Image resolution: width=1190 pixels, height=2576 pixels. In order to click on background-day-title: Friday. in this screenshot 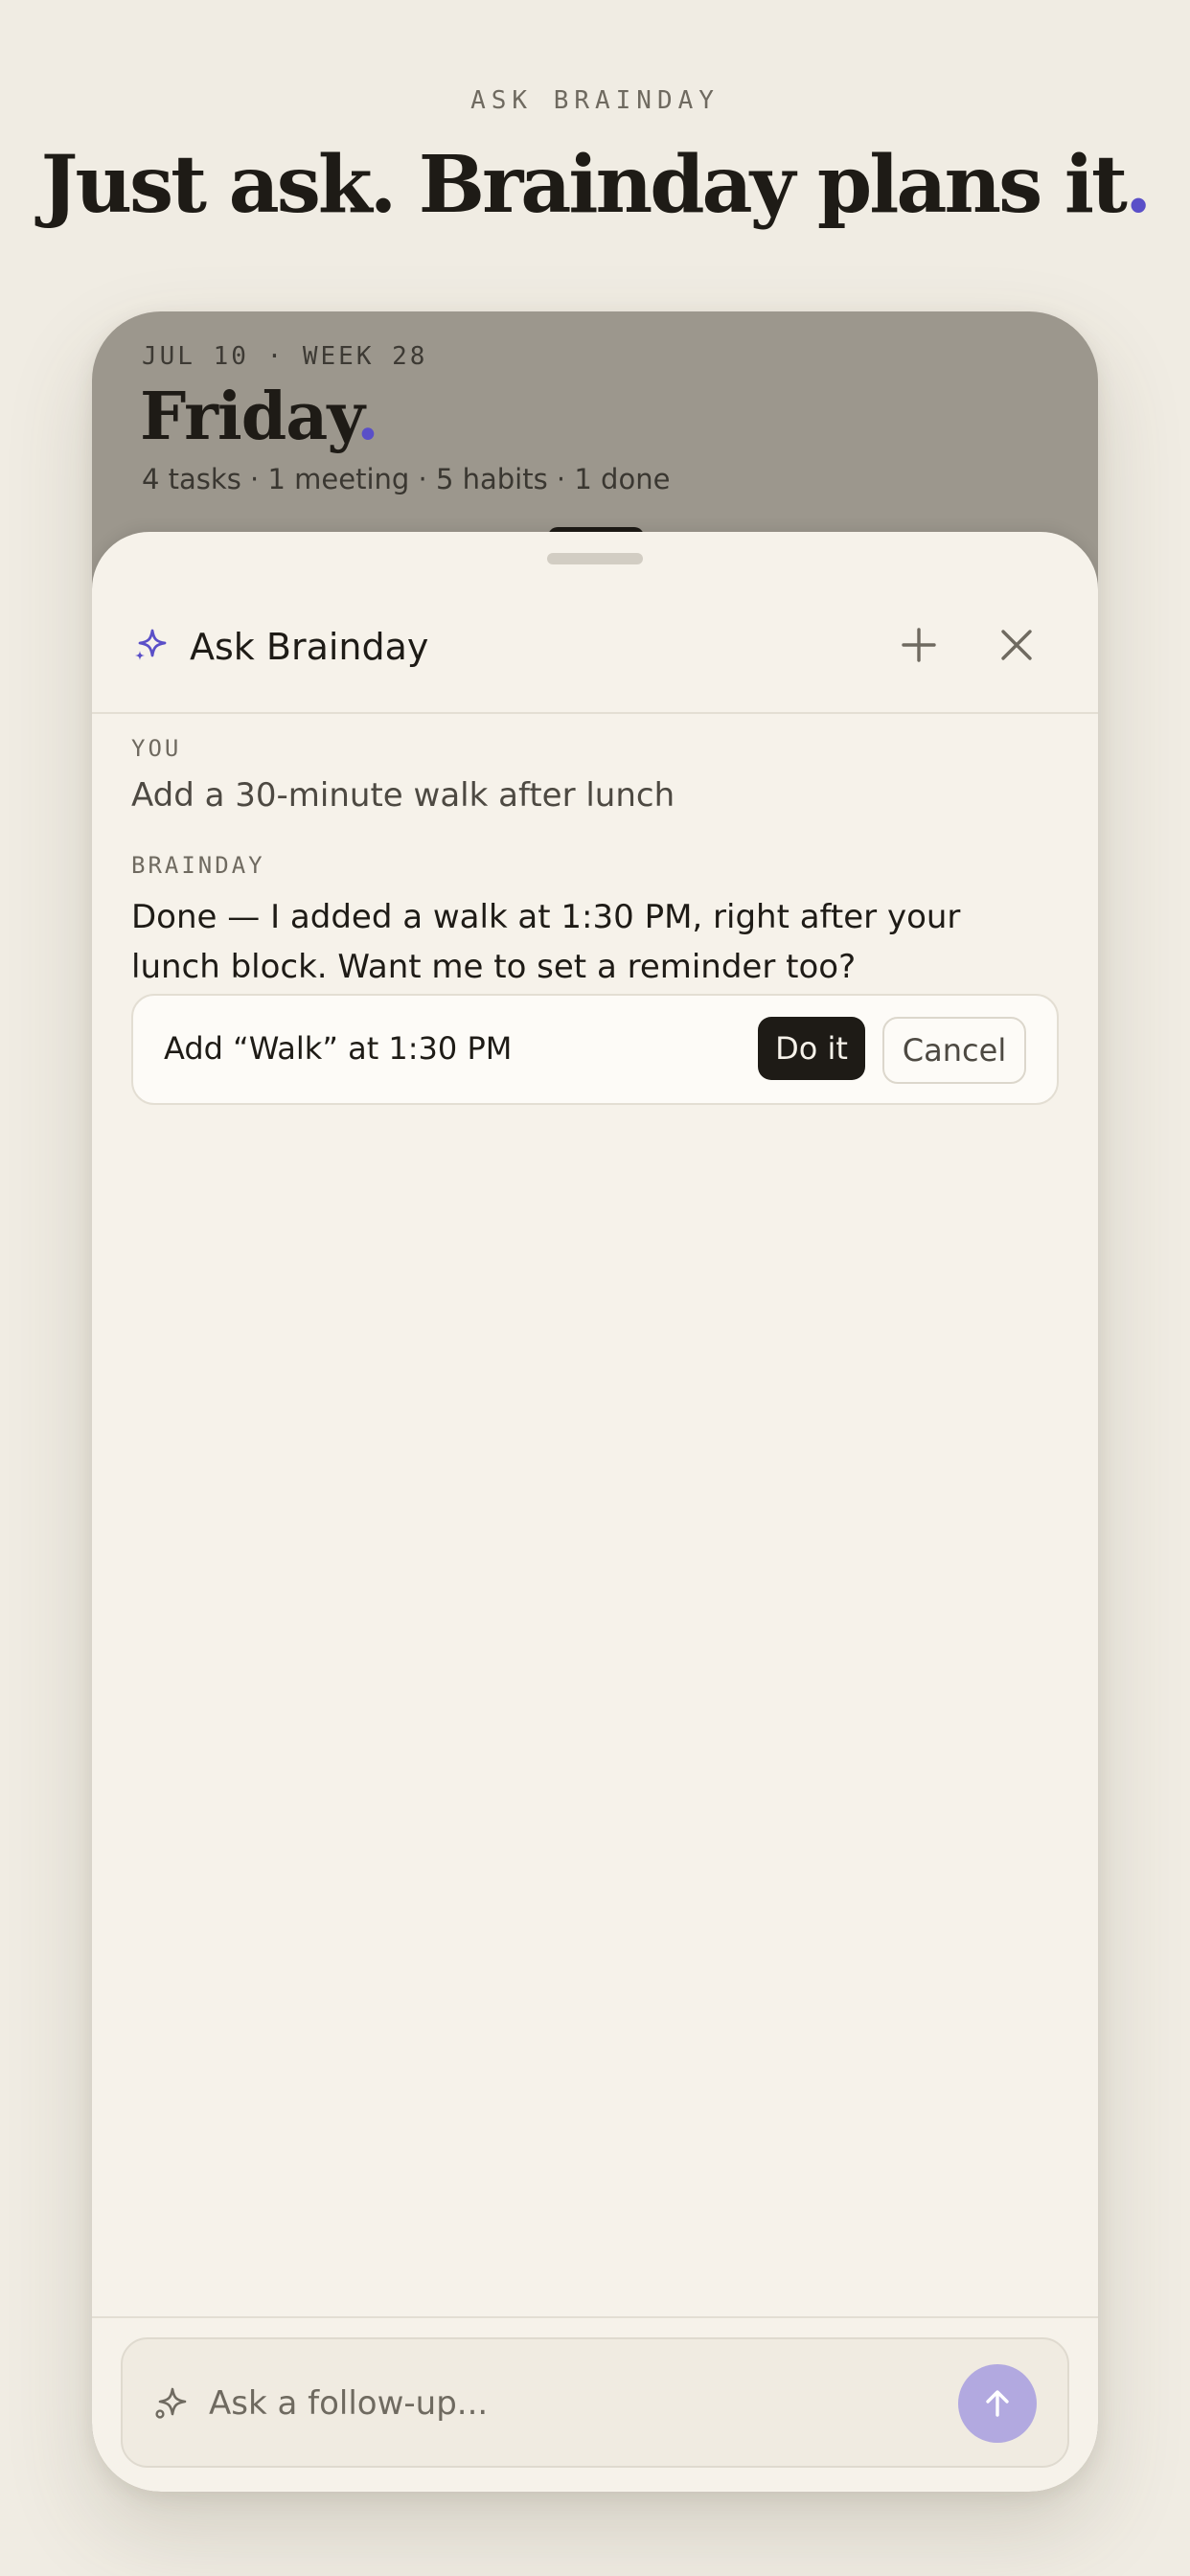, I will do `click(259, 417)`.